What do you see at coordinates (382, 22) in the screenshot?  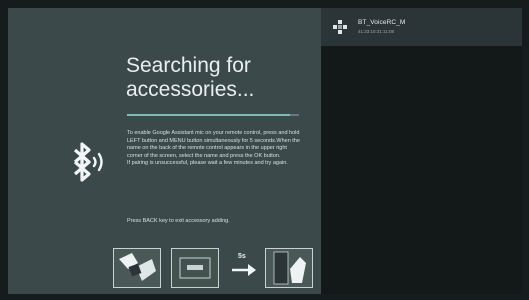 I see `device-name: BT_VoiceRC_M` at bounding box center [382, 22].